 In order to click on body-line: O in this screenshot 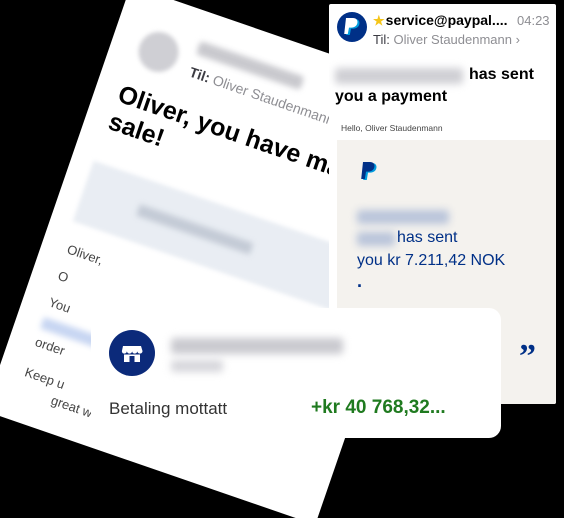, I will do `click(63, 276)`.